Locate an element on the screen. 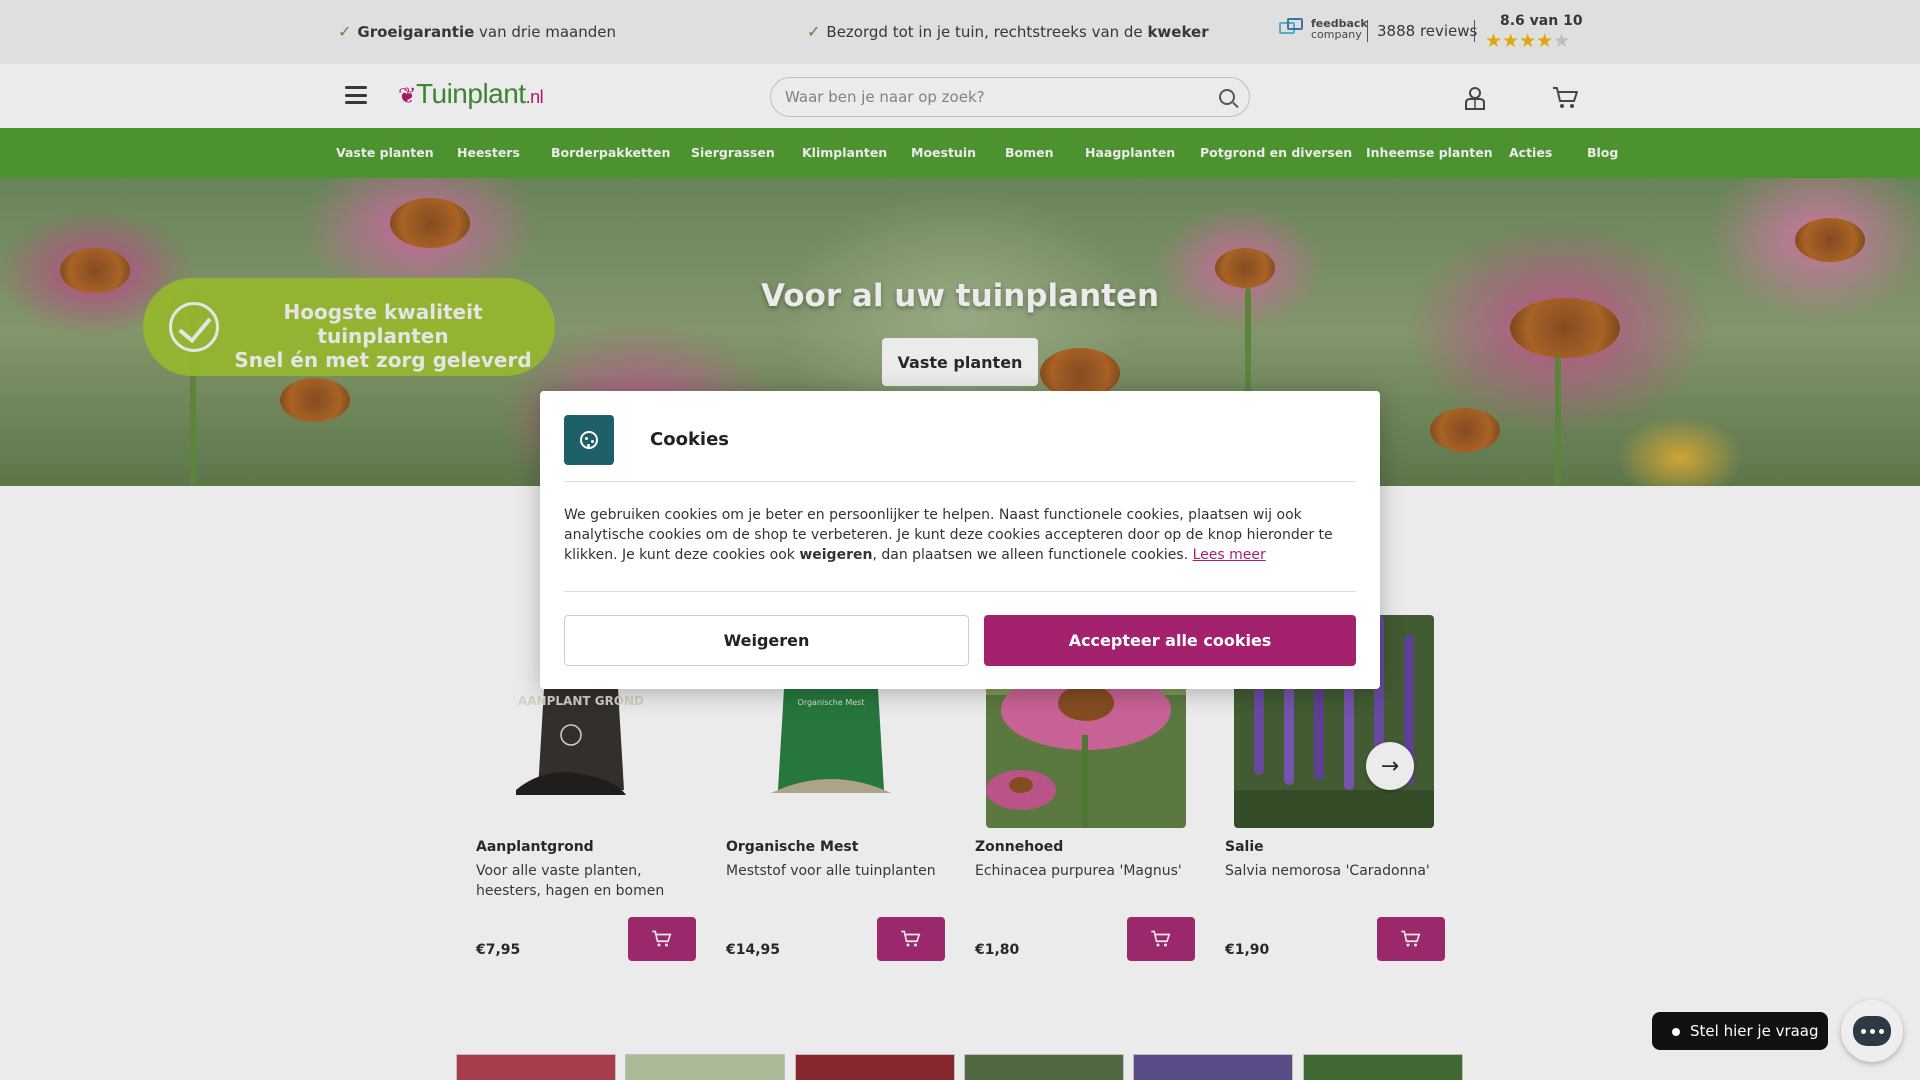 The width and height of the screenshot is (1920, 1080). chat-bubble-icon is located at coordinates (1872, 1031).